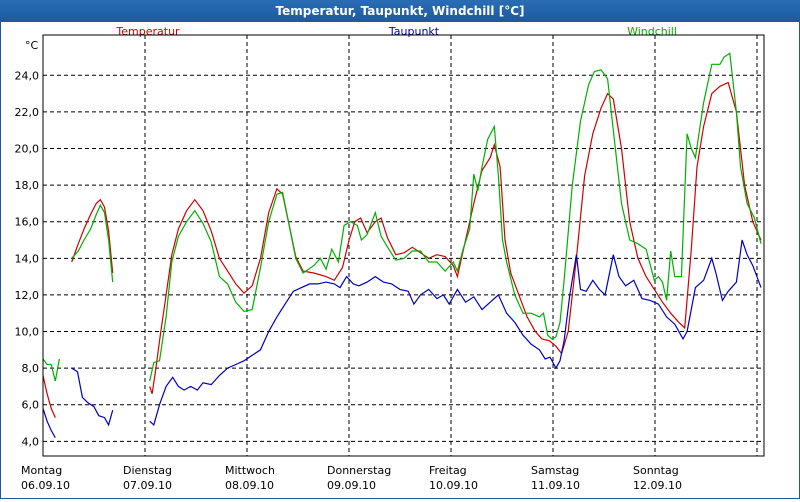 The width and height of the screenshot is (800, 502). What do you see at coordinates (359, 470) in the screenshot?
I see `x-tick-day: Donnerstag` at bounding box center [359, 470].